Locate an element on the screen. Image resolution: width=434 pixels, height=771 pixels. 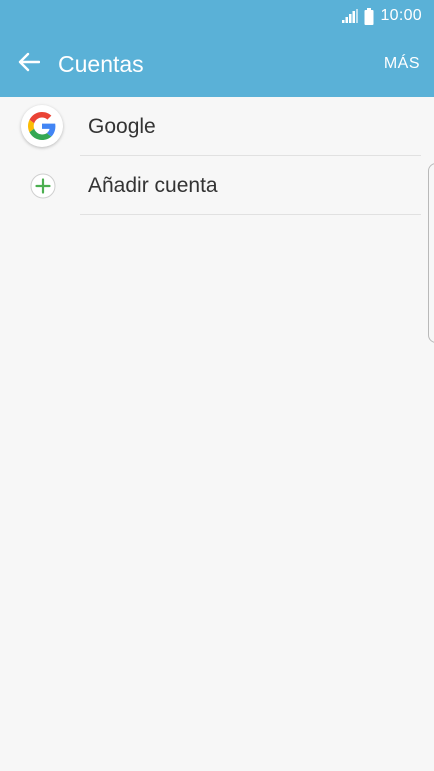
status-bar: 10:00 is located at coordinates (382, 16).